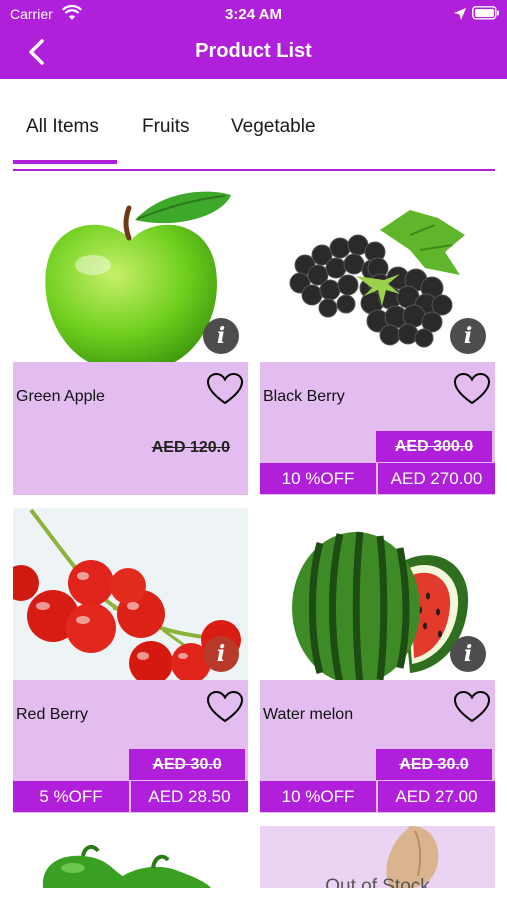 This screenshot has height=900, width=507. I want to click on location-arrow-icon, so click(460, 14).